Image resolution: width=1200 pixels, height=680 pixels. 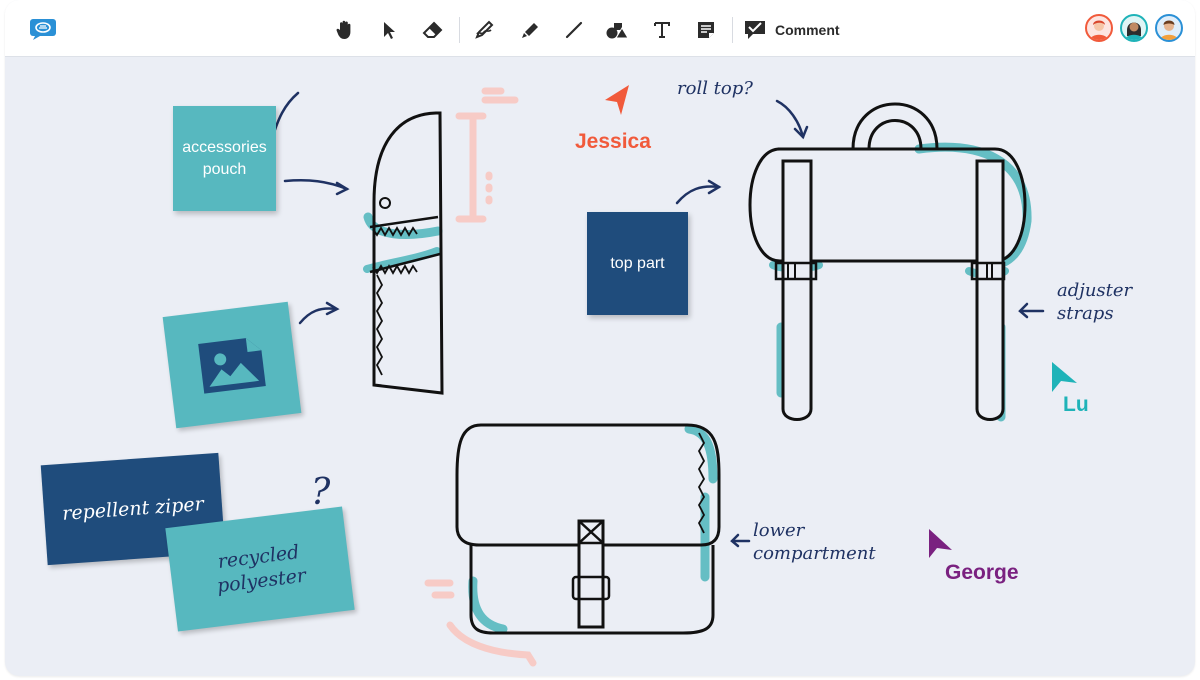 I want to click on cursor-label-lu: Lu, so click(x=1076, y=404).